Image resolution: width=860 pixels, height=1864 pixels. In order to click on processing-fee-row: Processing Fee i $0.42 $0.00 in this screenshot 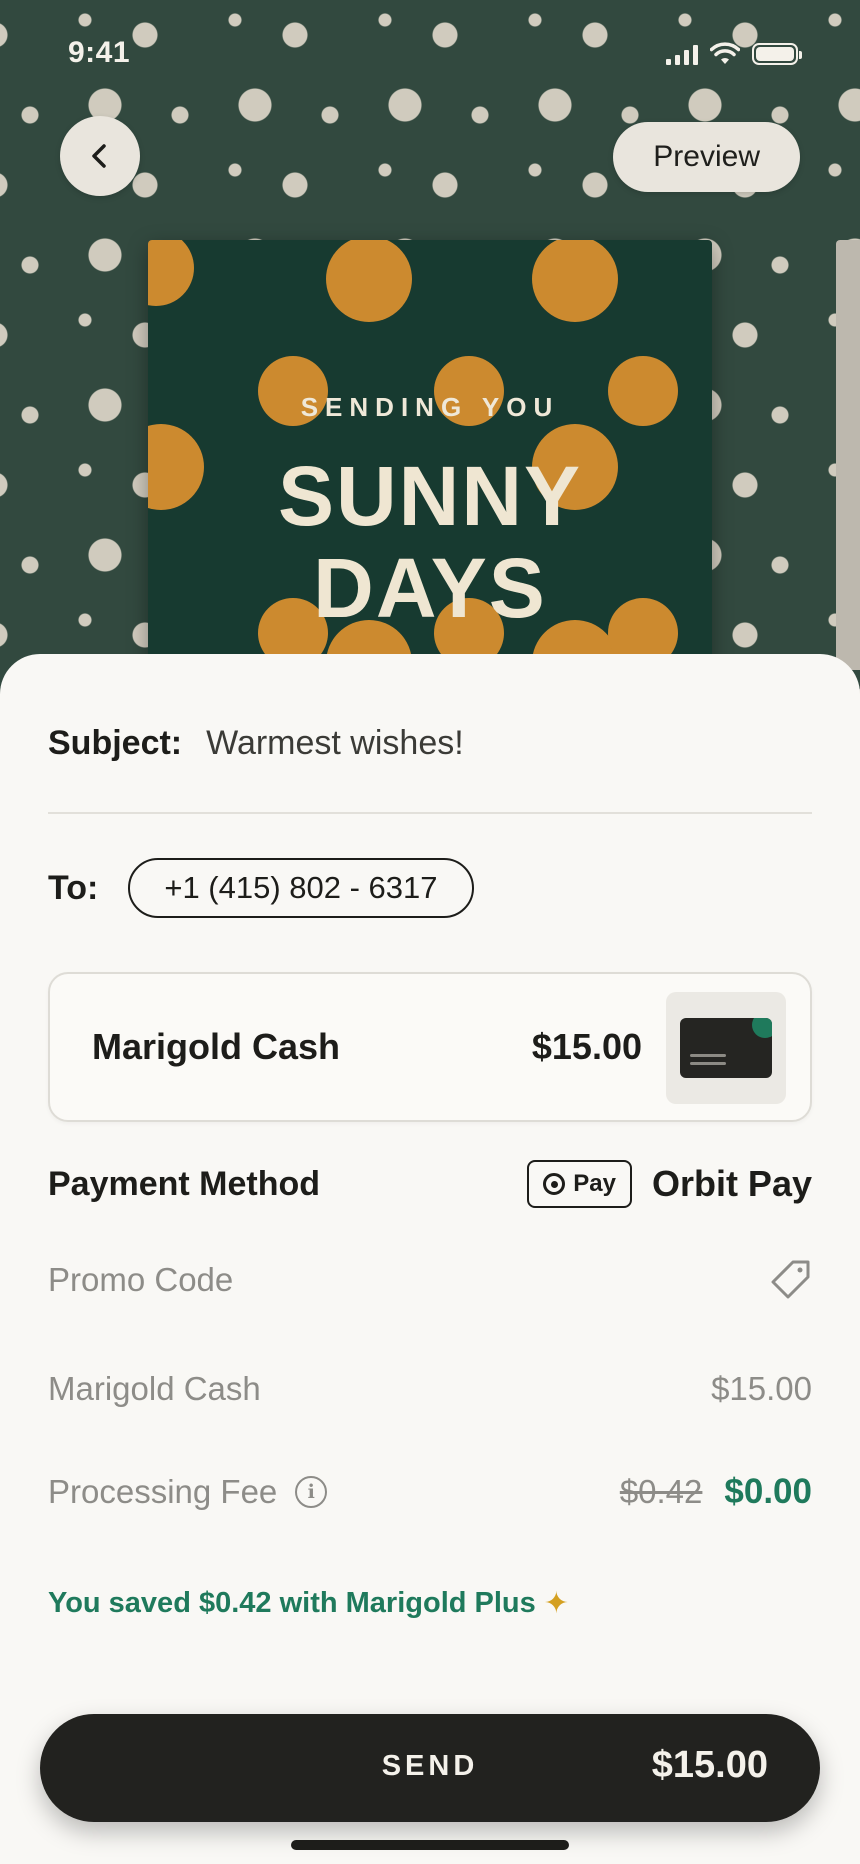, I will do `click(430, 1492)`.